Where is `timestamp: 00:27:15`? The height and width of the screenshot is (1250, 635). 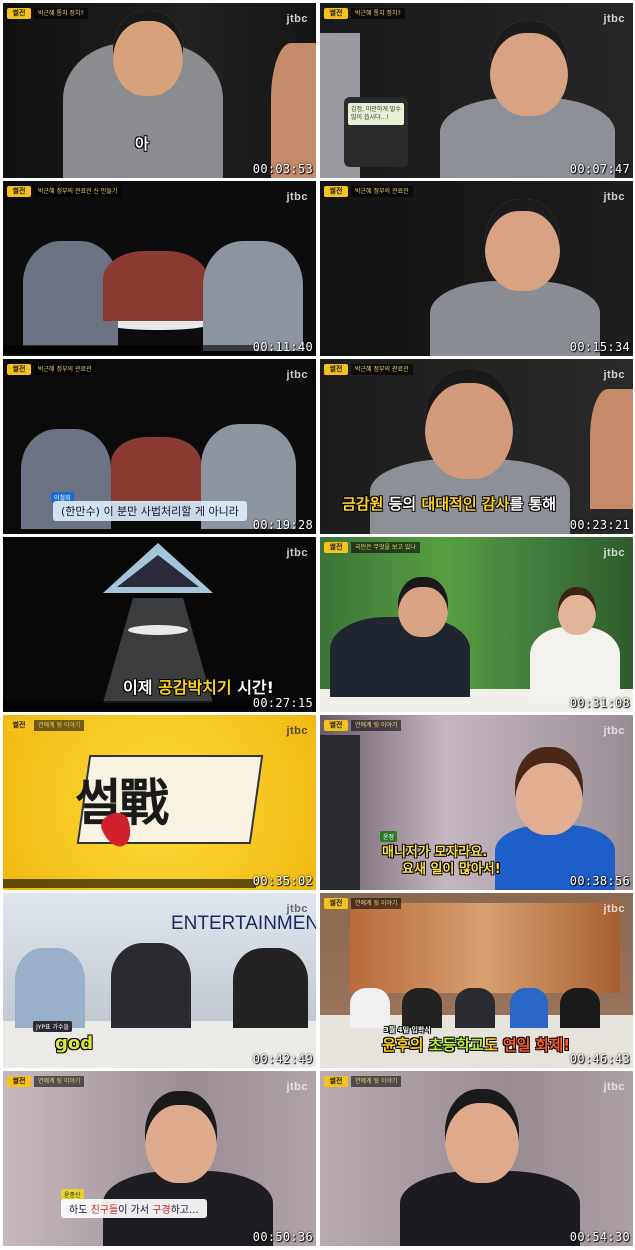 timestamp: 00:27:15 is located at coordinates (282, 703).